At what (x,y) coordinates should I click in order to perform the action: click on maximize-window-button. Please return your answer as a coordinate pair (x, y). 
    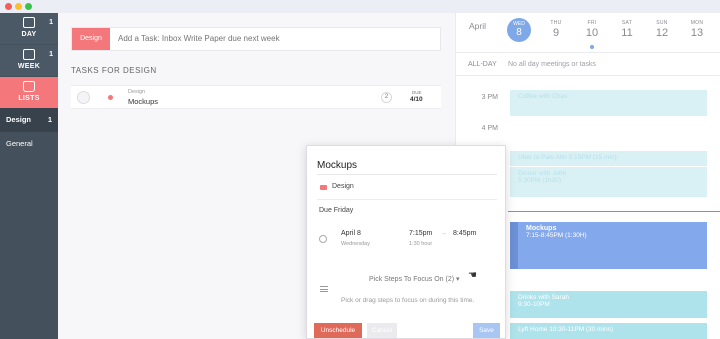
    Looking at the image, I should click on (28, 6).